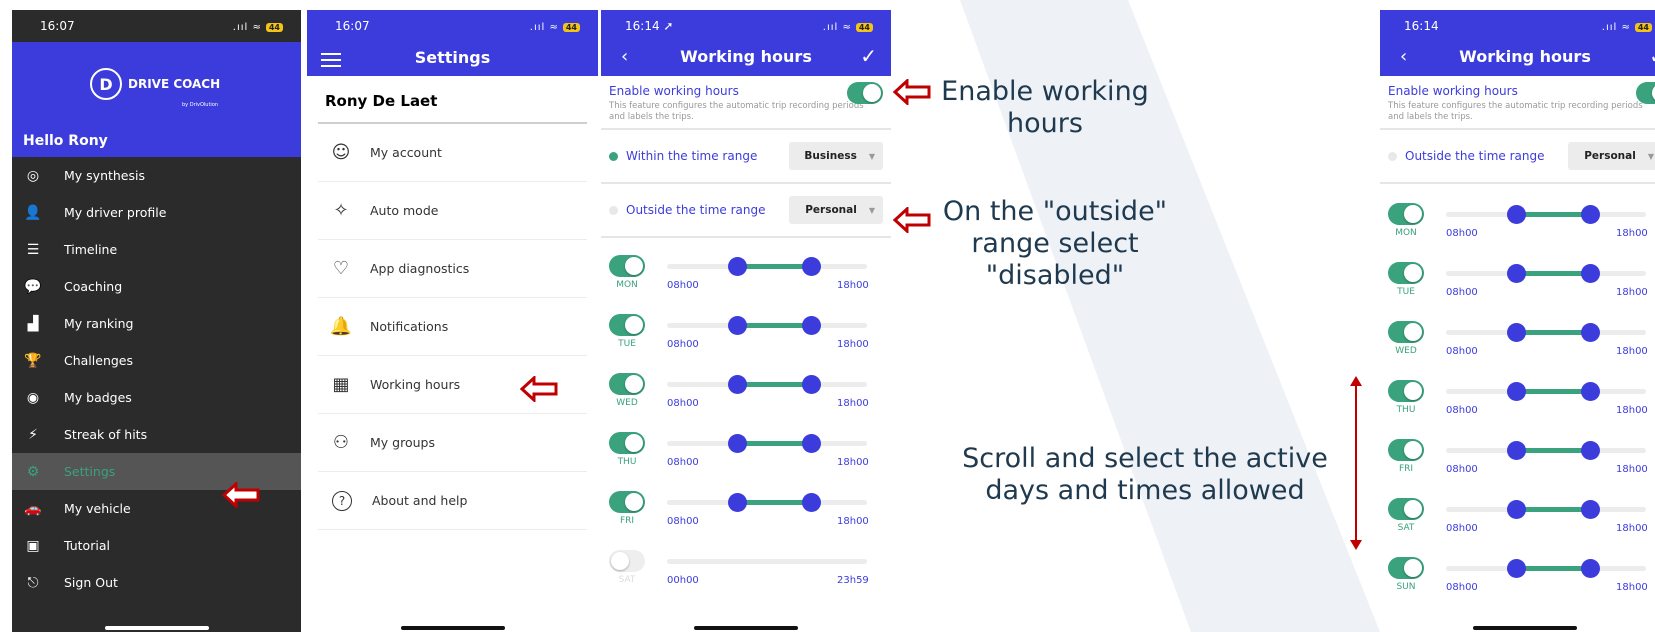  Describe the element at coordinates (746, 26) in the screenshot. I see `status-bar: 16:14 ➚ .ııl ≈44` at that location.